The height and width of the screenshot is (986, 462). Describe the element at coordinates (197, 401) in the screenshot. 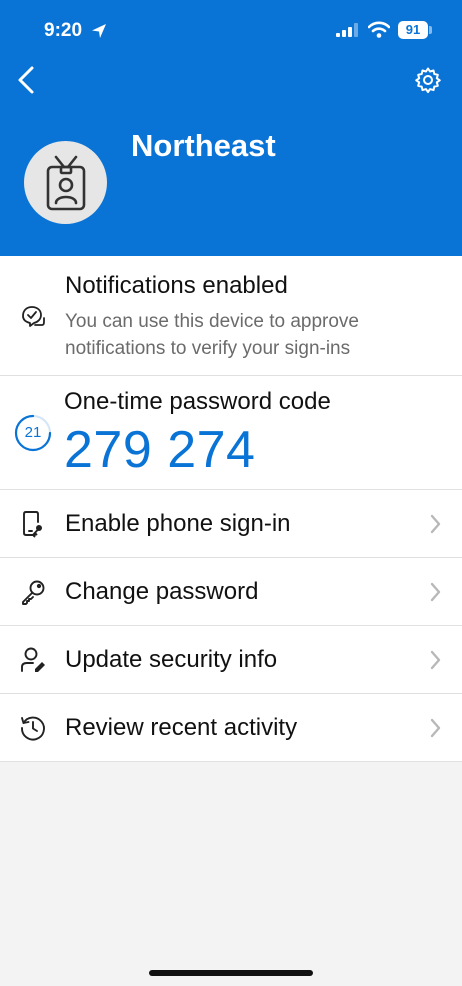

I see `otp-title: One-time password code` at that location.